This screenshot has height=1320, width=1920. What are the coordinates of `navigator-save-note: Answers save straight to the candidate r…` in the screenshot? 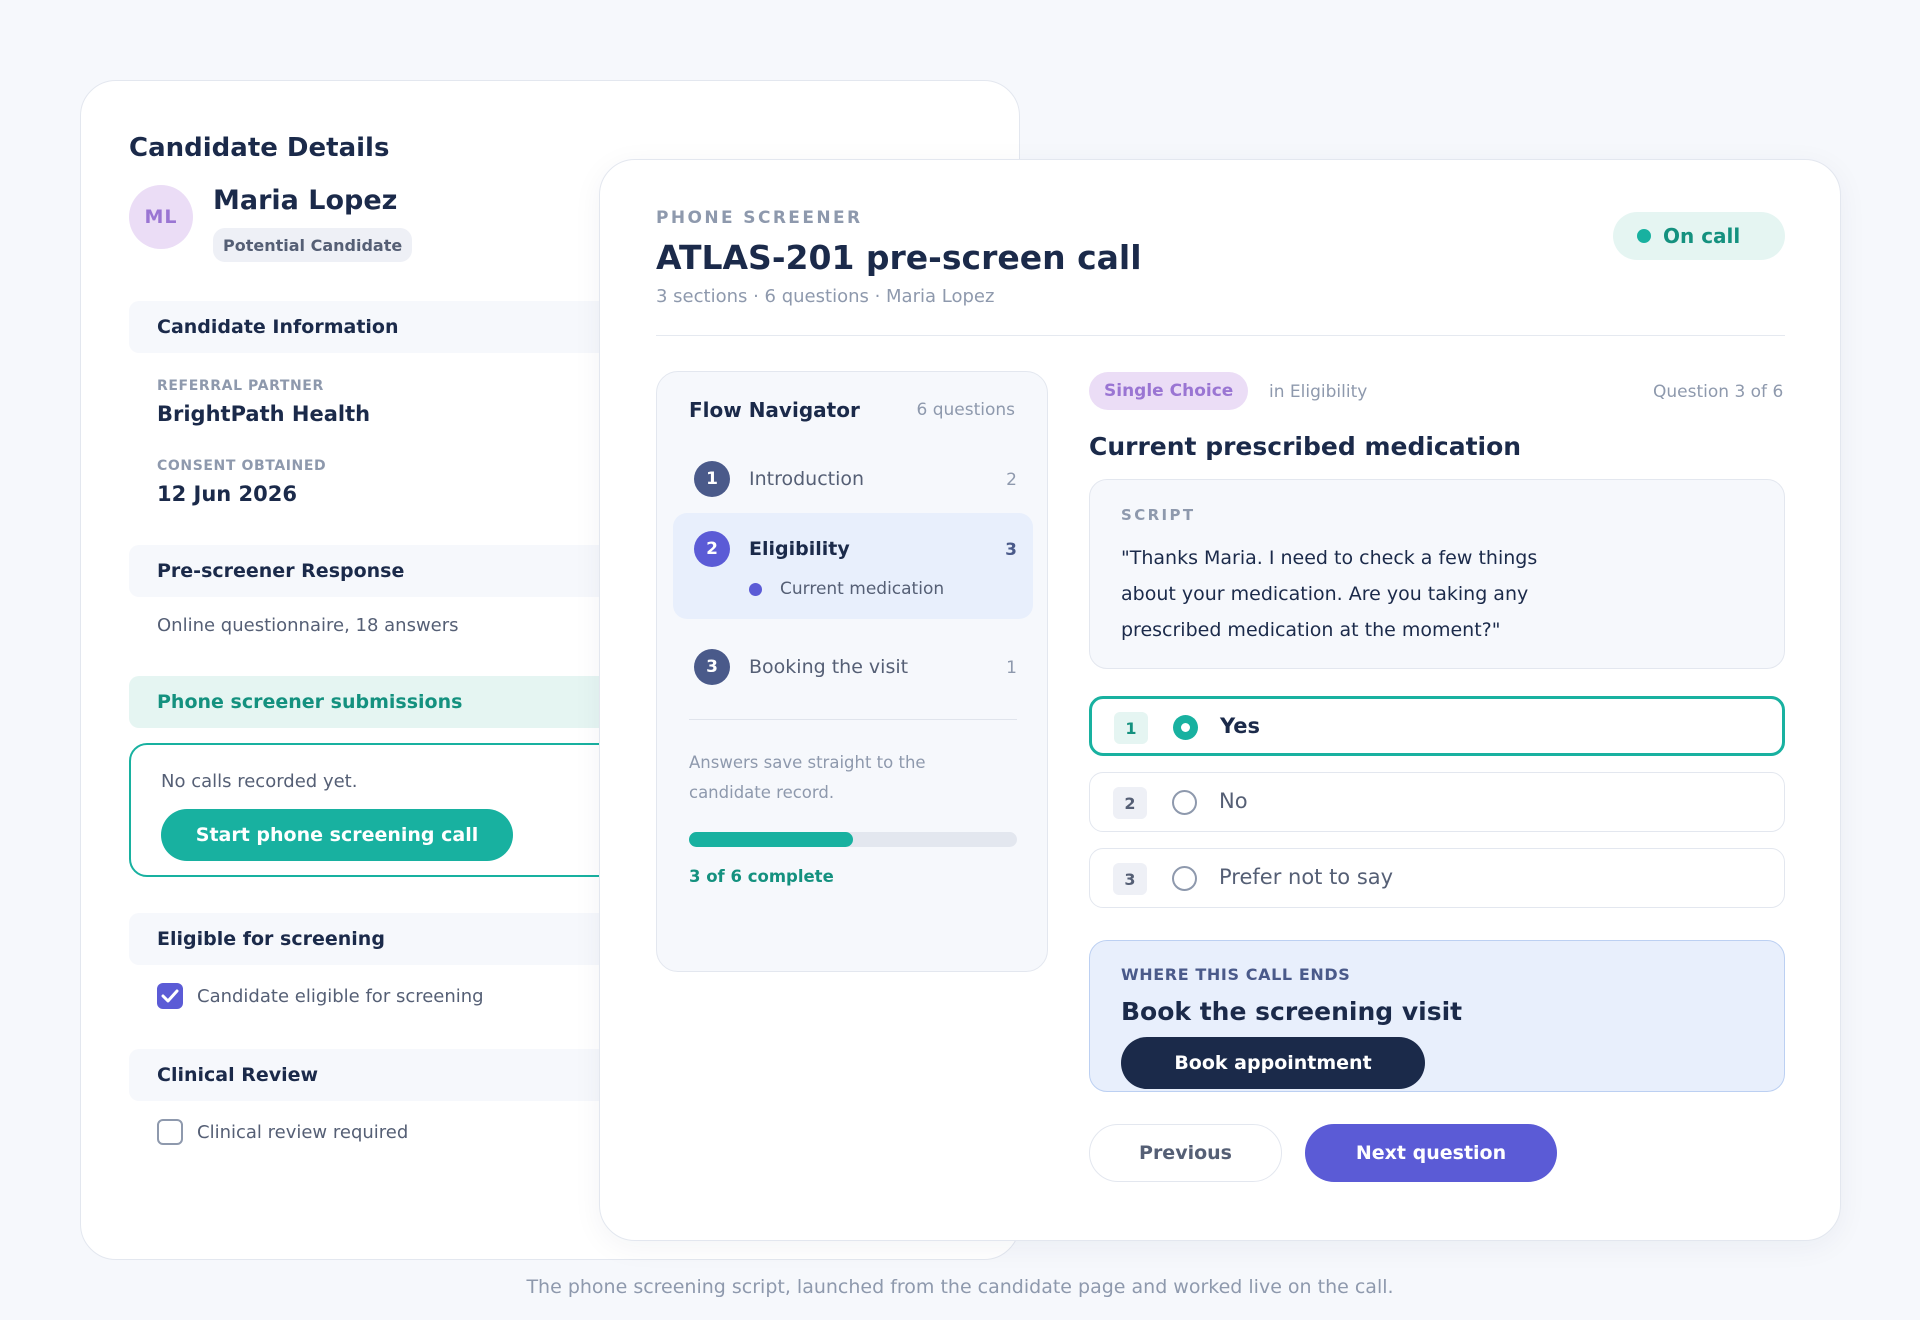 It's located at (807, 777).